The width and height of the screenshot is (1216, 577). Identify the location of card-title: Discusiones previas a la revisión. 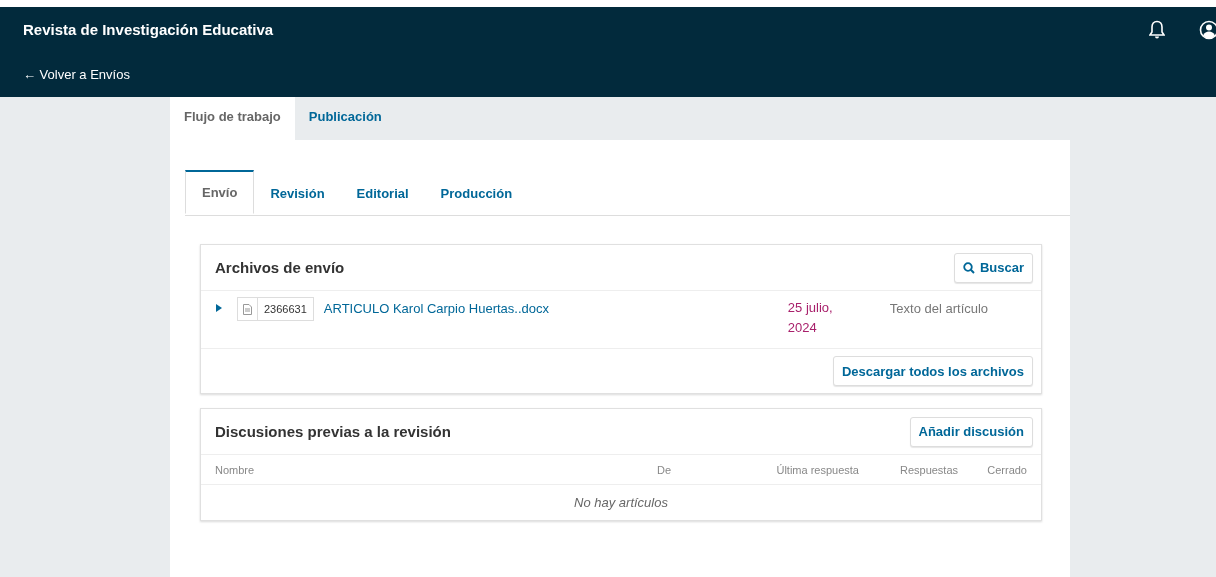
(333, 431).